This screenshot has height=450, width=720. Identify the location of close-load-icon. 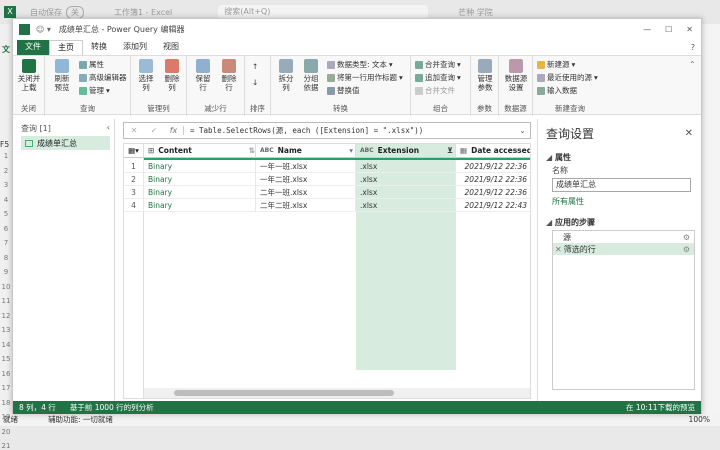
(29, 66).